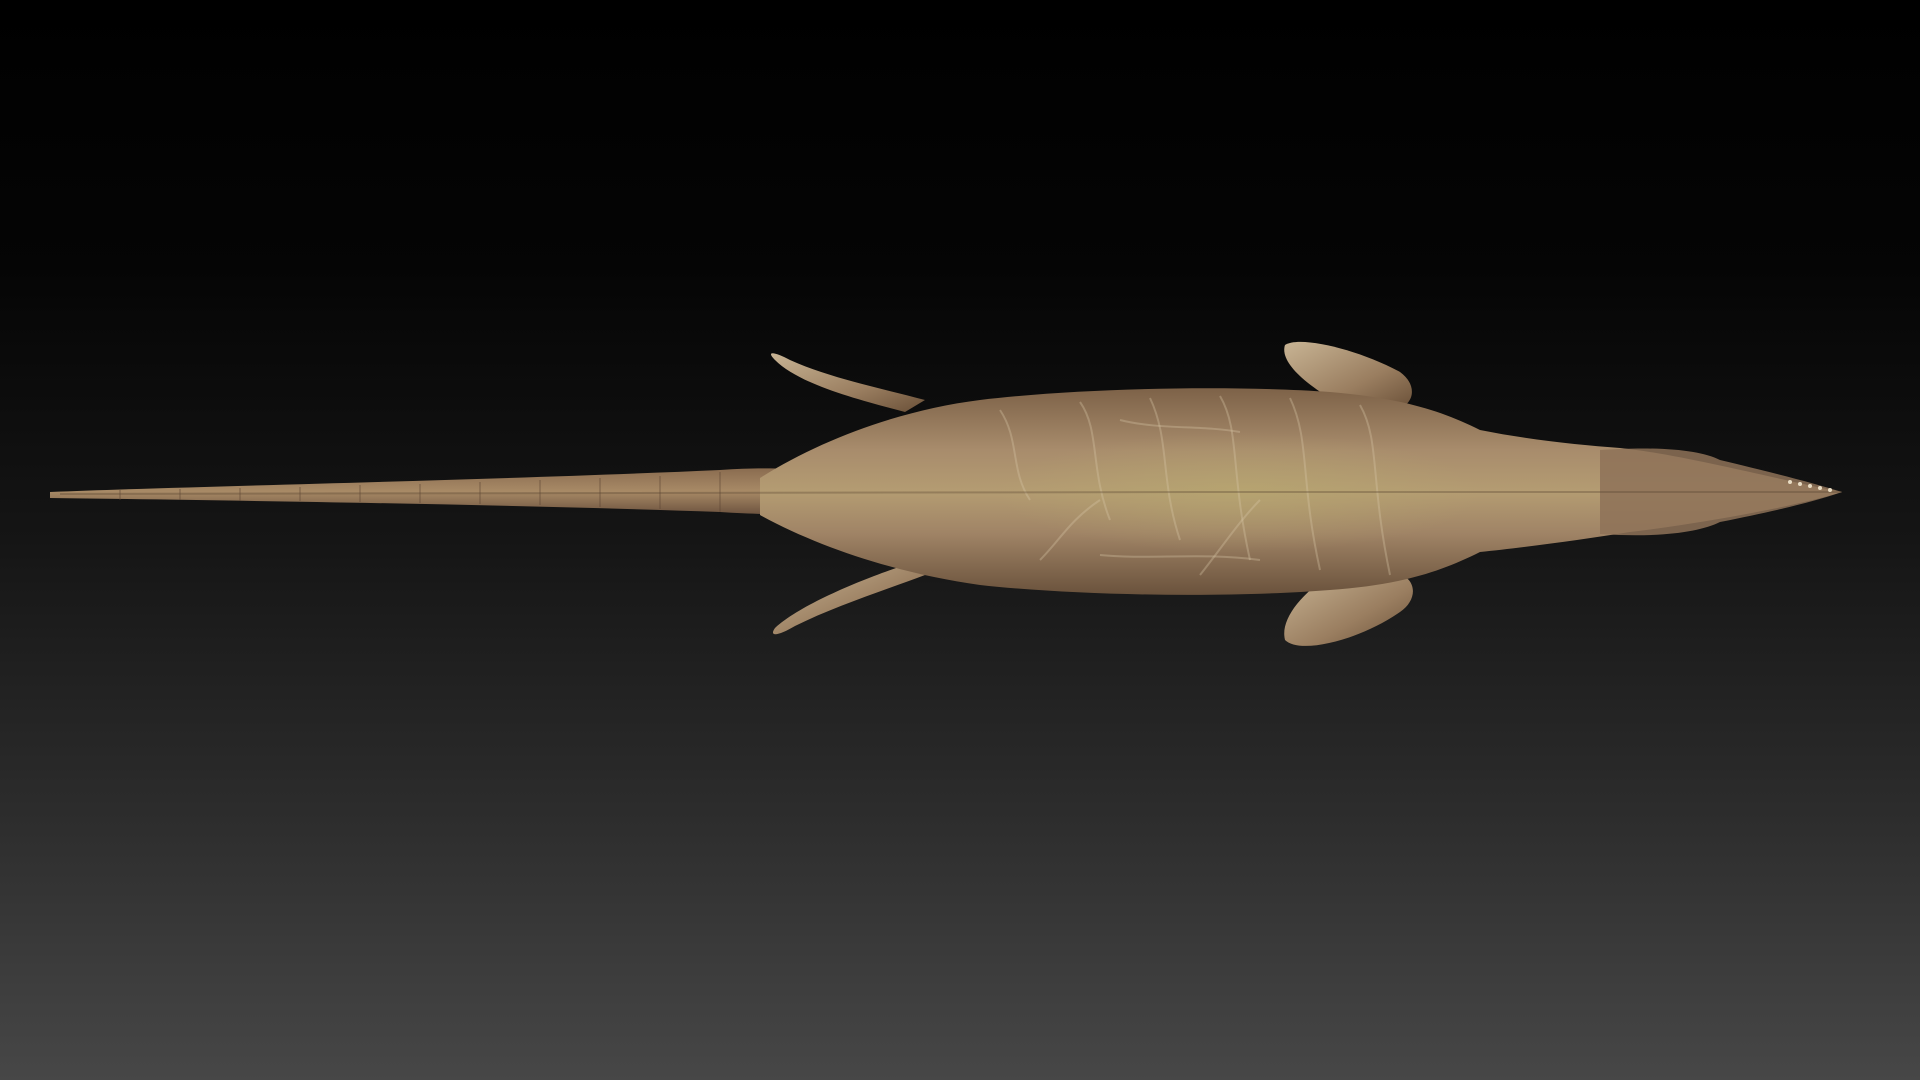  I want to click on rear-right-flipper, so click(848, 600).